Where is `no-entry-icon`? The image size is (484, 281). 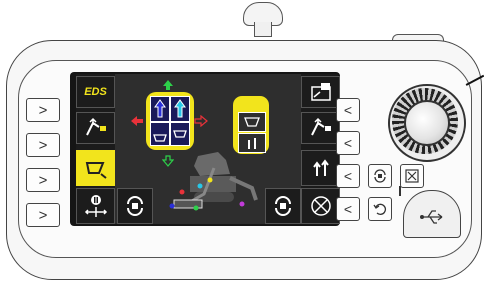
no-entry-icon is located at coordinates (320, 206).